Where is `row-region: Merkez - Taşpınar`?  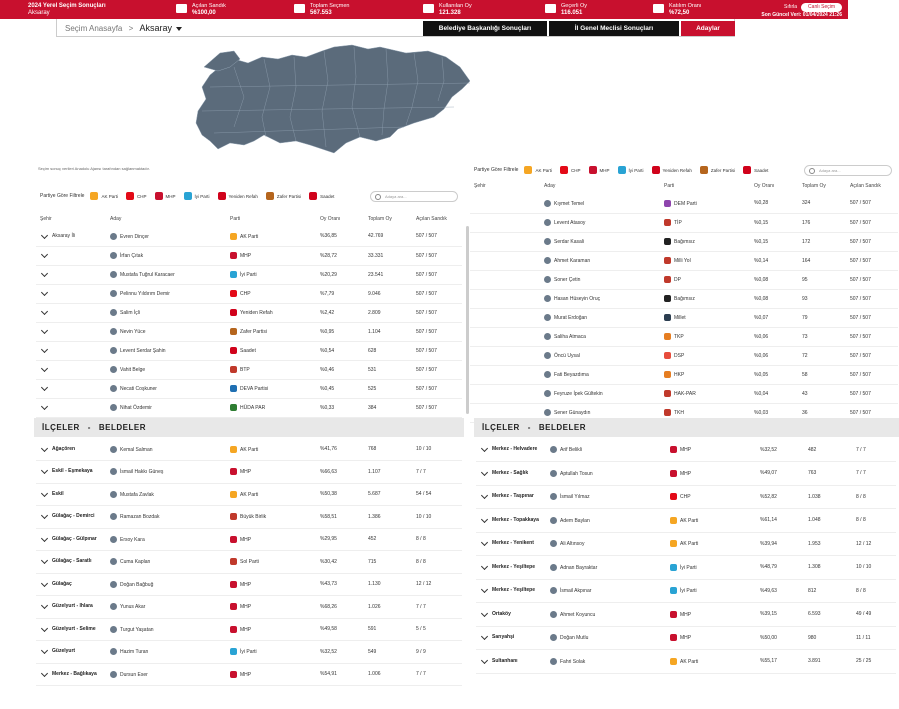 row-region: Merkez - Taşpınar is located at coordinates (511, 497).